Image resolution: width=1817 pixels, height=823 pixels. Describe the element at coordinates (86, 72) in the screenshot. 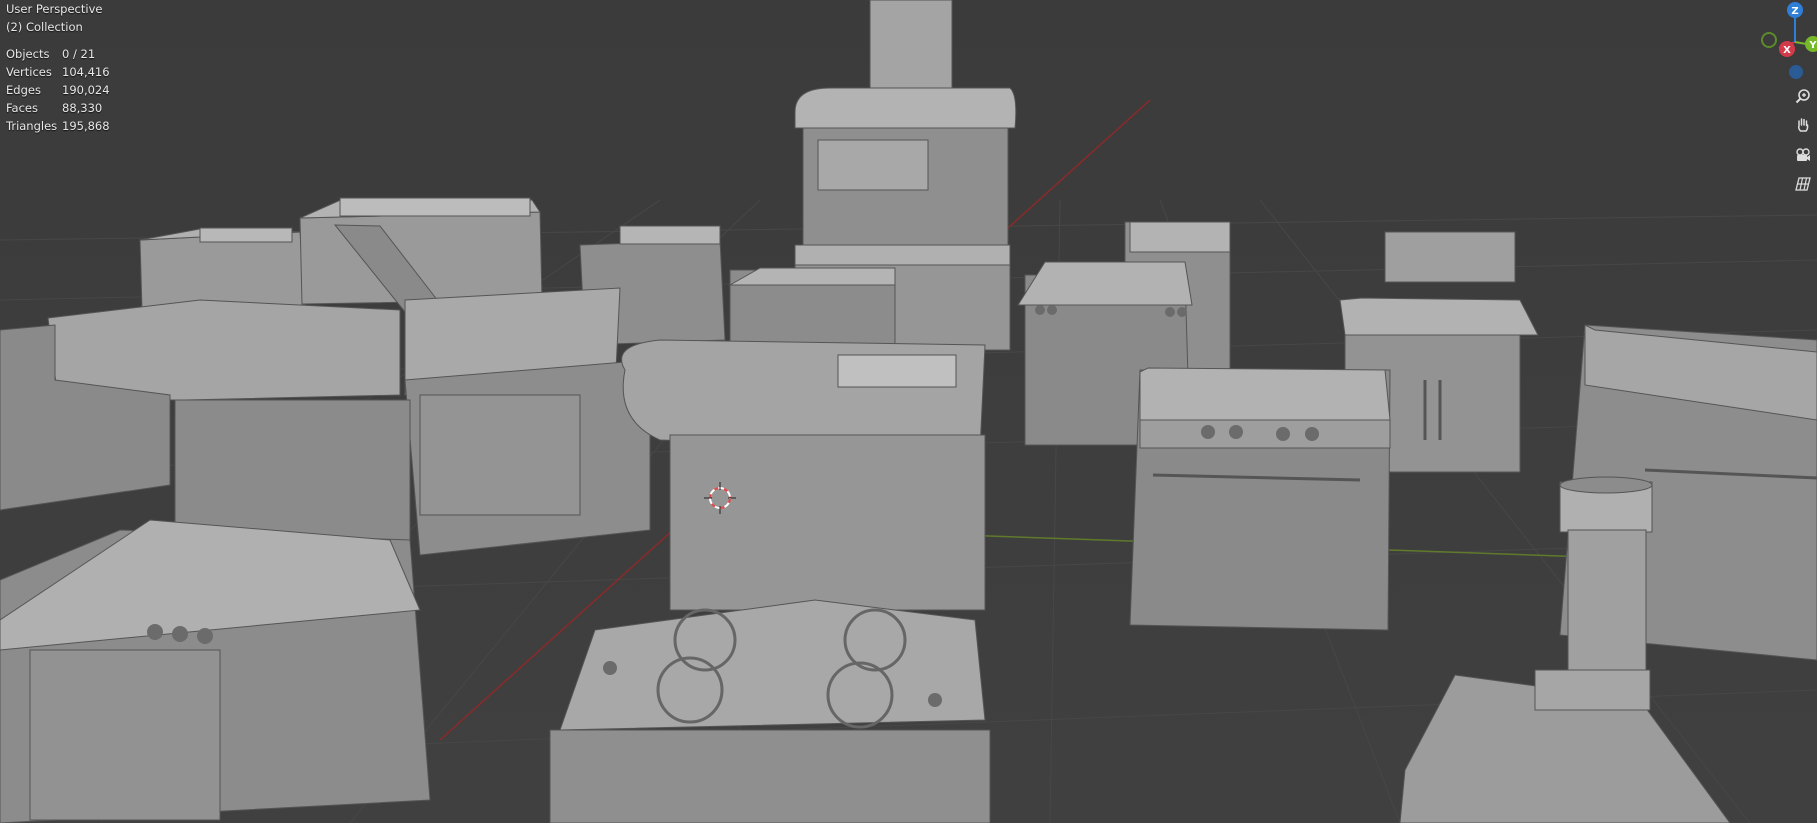

I see `stat-value: 104,416` at that location.